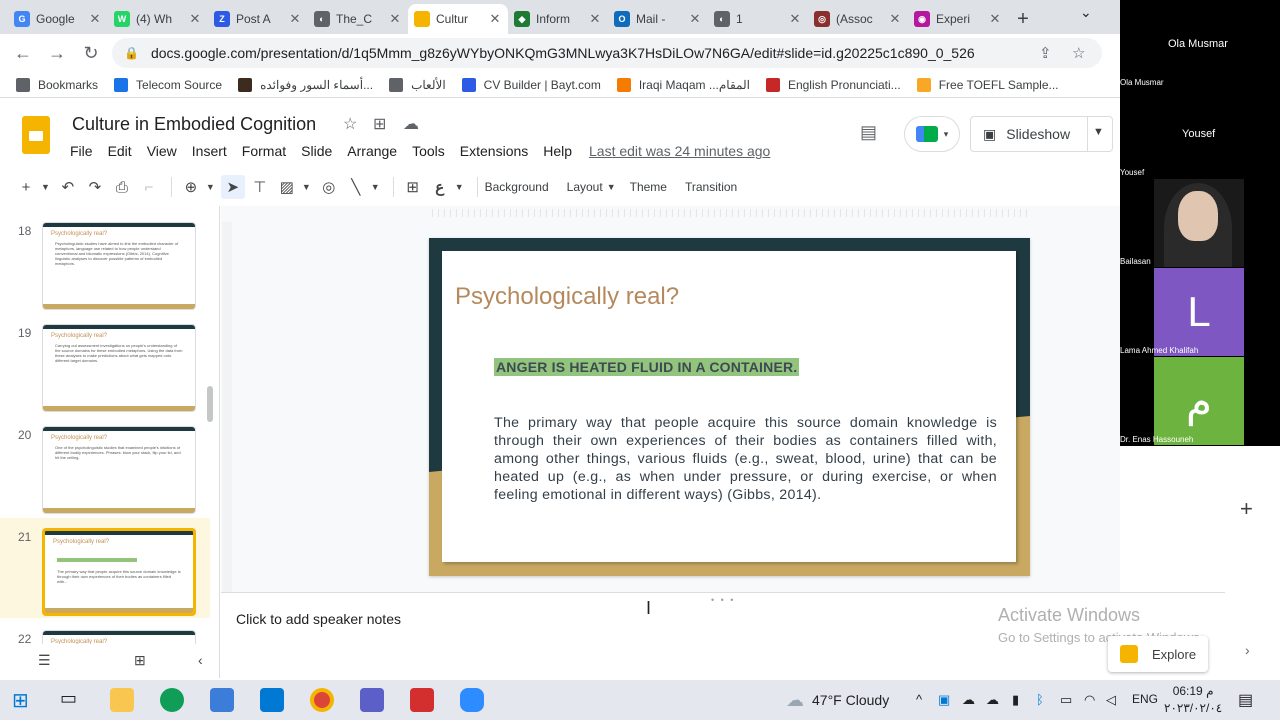  I want to click on grid-view-icon: ⊞, so click(140, 660).